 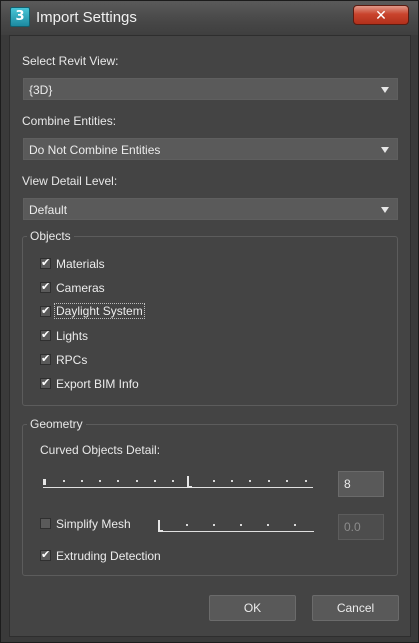 I want to click on objects-group-title: Objects, so click(x=50, y=236).